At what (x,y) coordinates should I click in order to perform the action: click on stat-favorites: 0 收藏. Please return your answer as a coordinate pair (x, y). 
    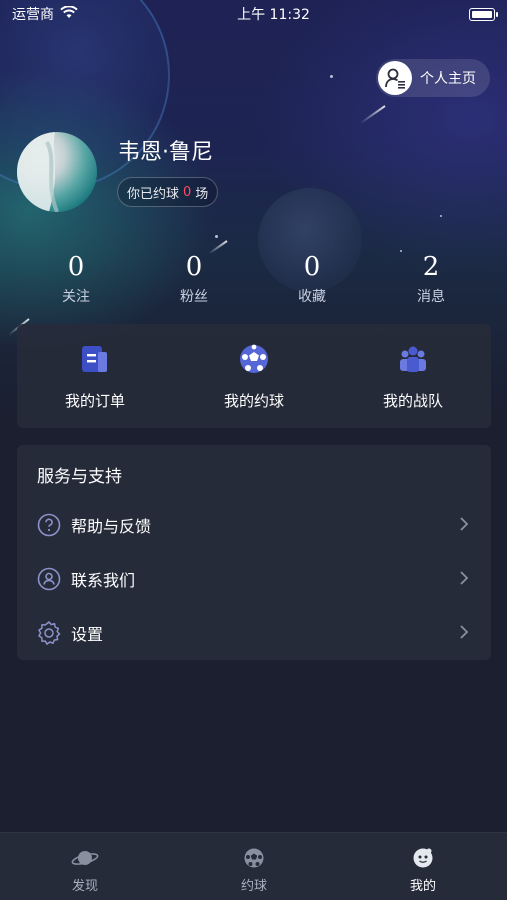
    Looking at the image, I should click on (312, 278).